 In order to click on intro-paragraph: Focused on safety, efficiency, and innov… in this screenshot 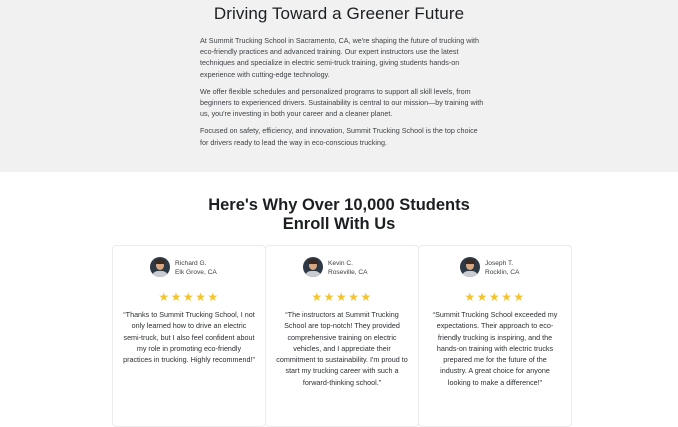, I will do `click(339, 136)`.